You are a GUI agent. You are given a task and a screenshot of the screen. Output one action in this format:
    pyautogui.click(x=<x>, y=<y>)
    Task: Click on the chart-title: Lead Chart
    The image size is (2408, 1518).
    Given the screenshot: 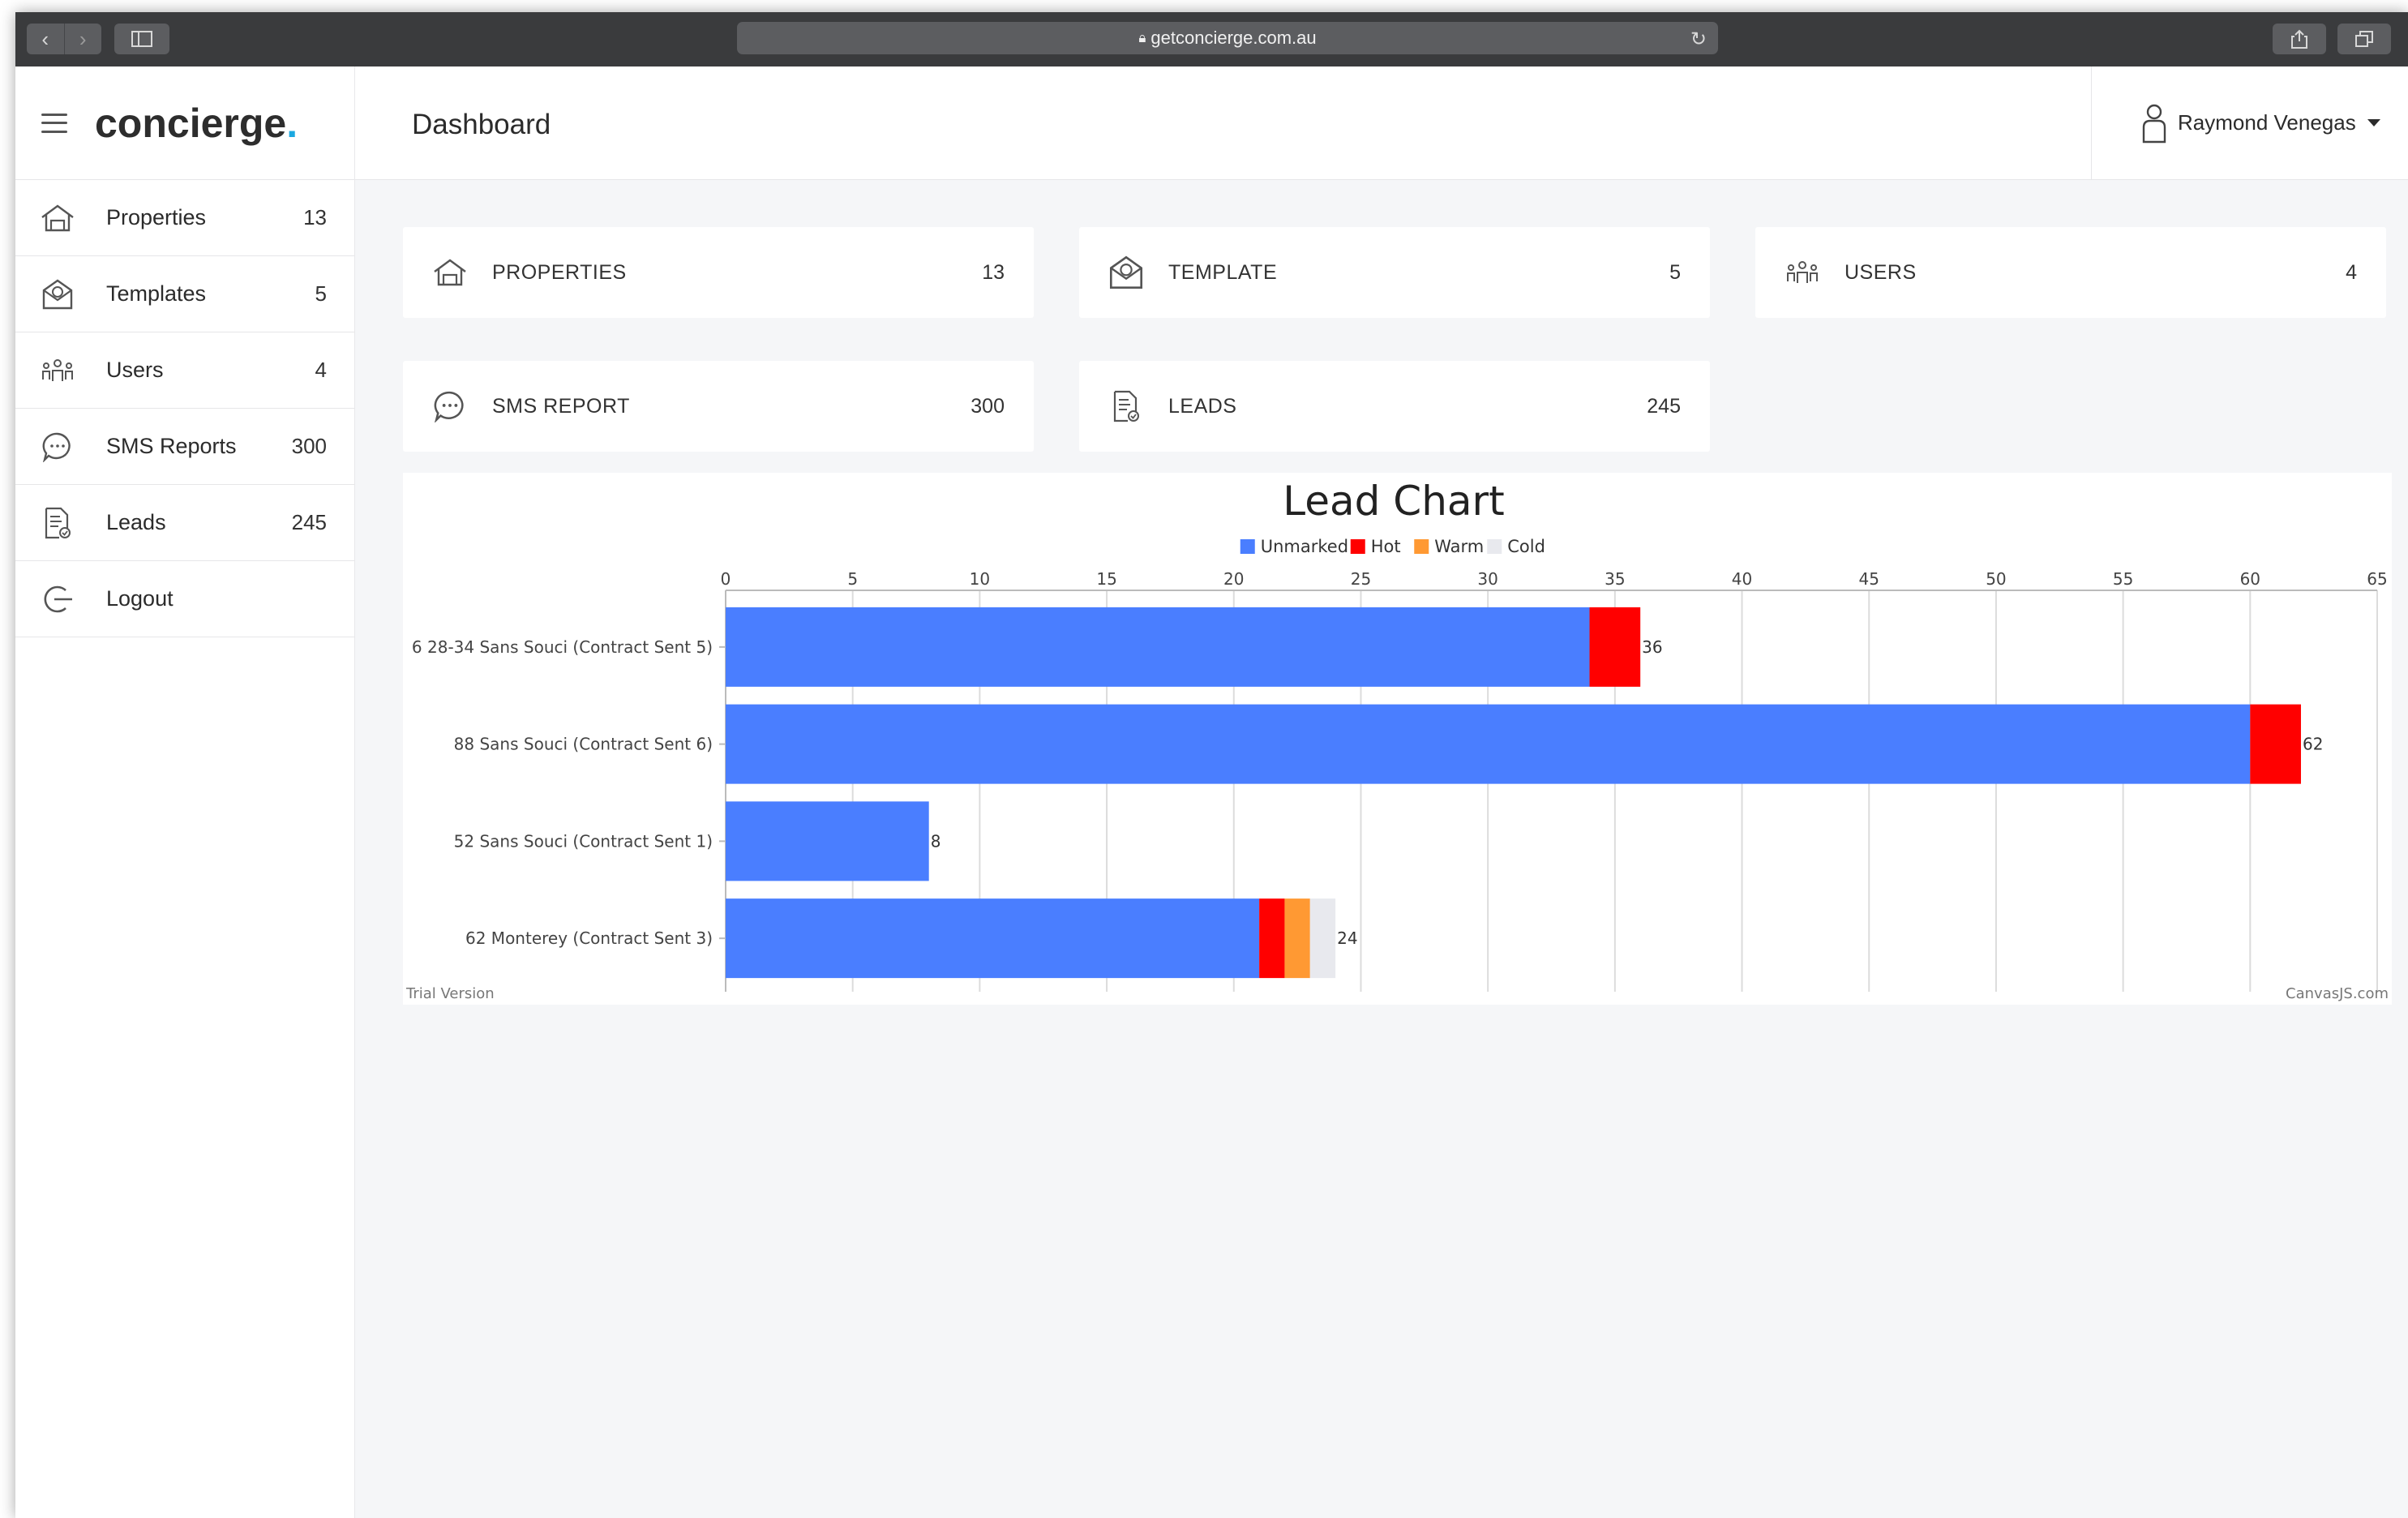 What is the action you would take?
    pyautogui.click(x=1393, y=501)
    